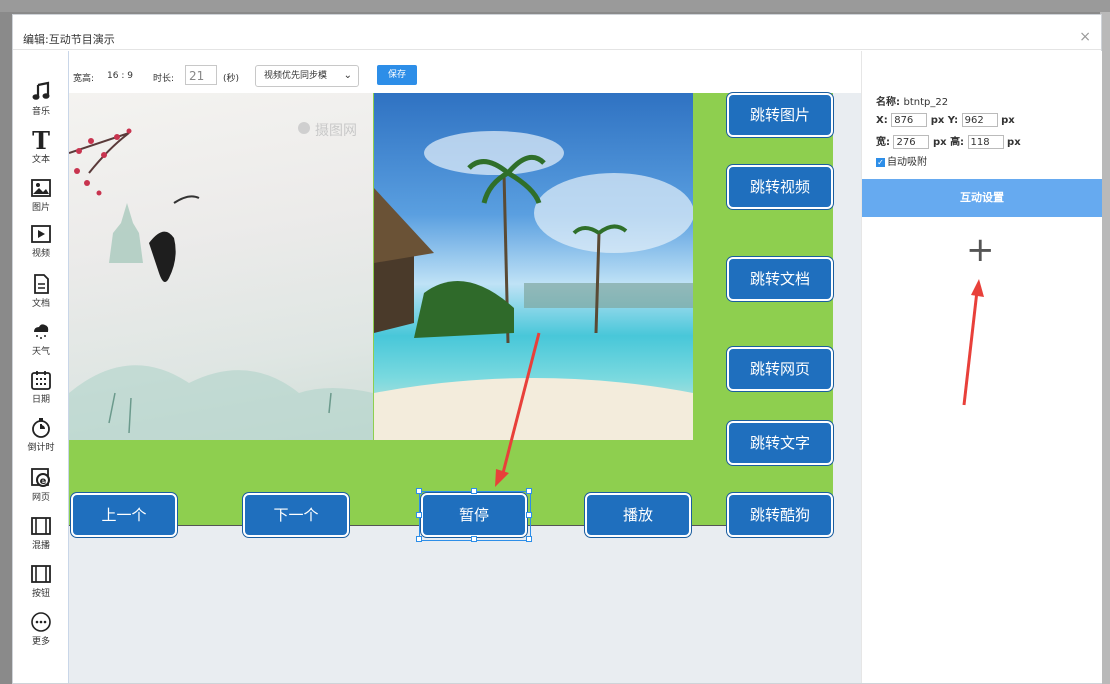 The image size is (1110, 684). Describe the element at coordinates (41, 234) in the screenshot. I see `video-icon` at that location.